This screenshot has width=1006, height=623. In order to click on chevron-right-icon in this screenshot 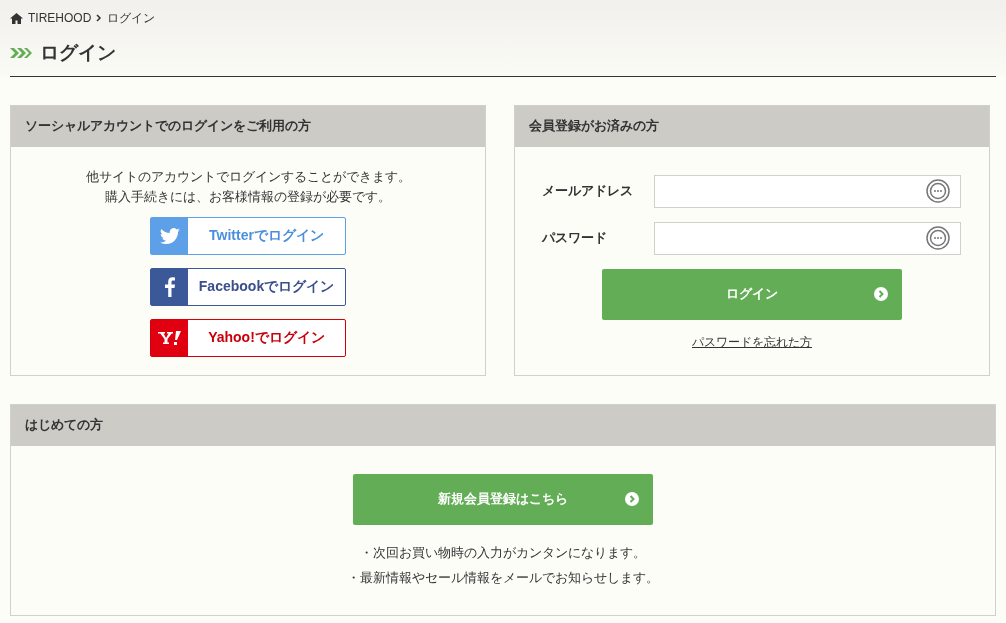, I will do `click(99, 18)`.